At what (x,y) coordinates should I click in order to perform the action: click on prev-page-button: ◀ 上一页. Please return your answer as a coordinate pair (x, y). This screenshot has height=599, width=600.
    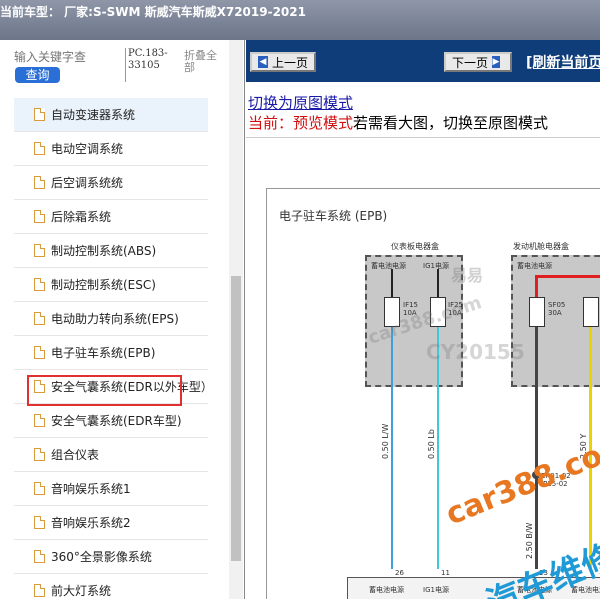
    Looking at the image, I should click on (283, 62).